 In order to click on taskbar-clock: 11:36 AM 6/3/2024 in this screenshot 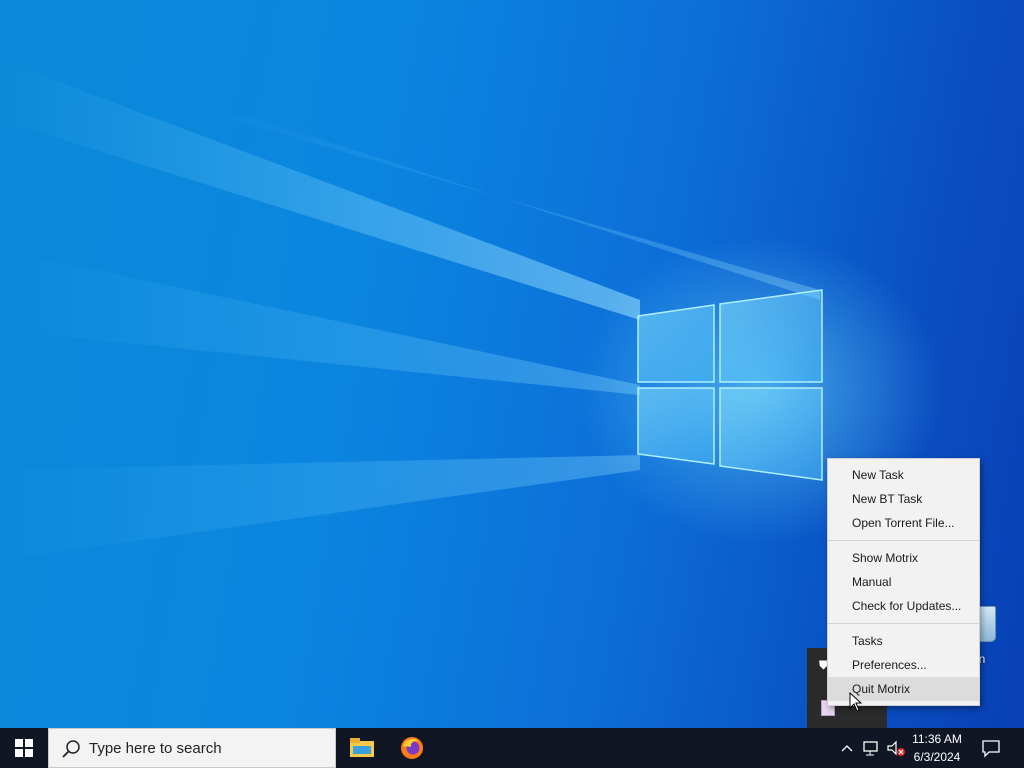, I will do `click(937, 748)`.